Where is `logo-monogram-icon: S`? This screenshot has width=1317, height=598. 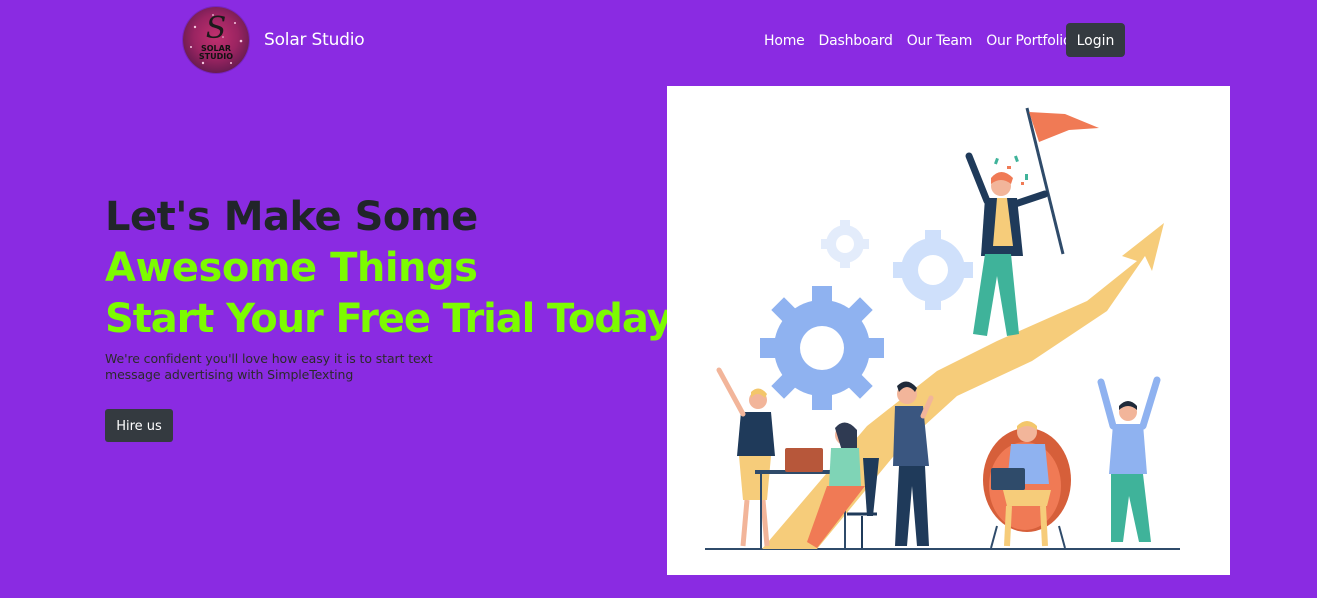
logo-monogram-icon: S is located at coordinates (216, 28).